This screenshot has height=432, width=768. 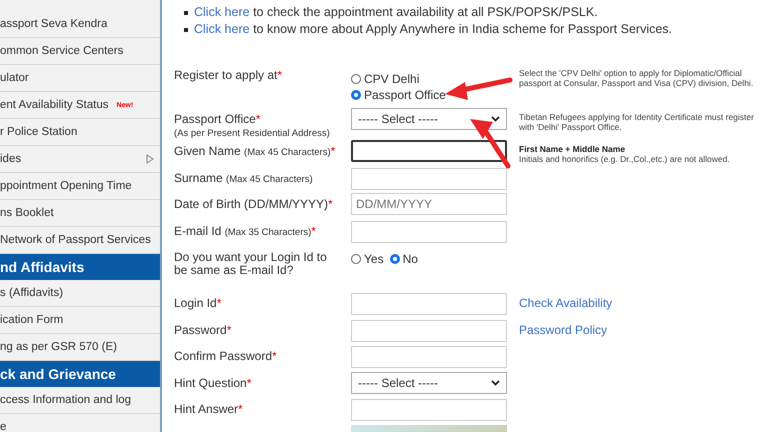 What do you see at coordinates (150, 159) in the screenshot?
I see `triangle-right-icon` at bounding box center [150, 159].